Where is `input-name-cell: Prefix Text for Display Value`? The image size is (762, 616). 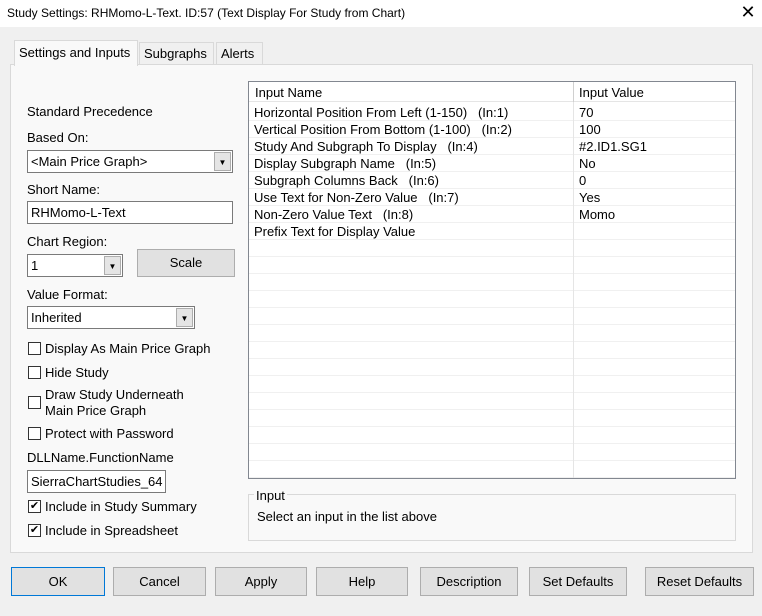
input-name-cell: Prefix Text for Display Value is located at coordinates (335, 231).